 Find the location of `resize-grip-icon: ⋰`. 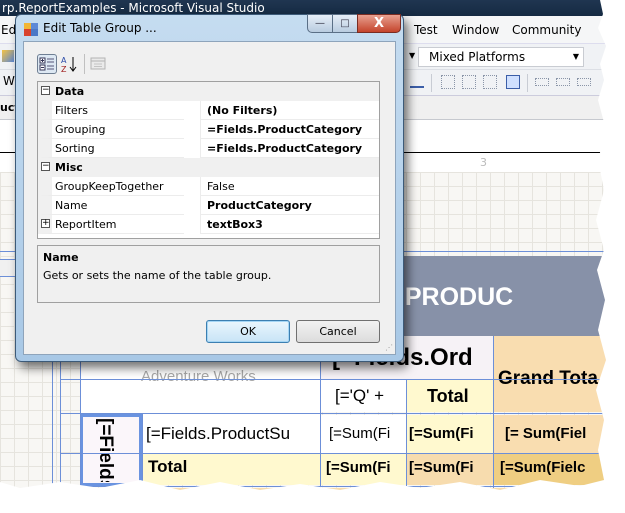

resize-grip-icon: ⋰ is located at coordinates (389, 347).